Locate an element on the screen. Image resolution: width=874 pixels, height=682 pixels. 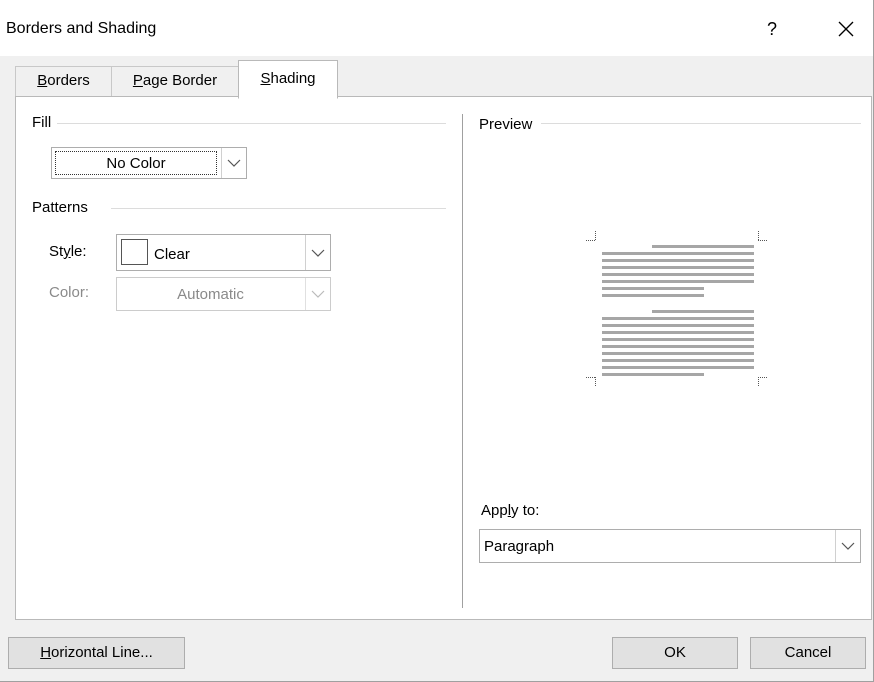
tab-page-border: Page Border is located at coordinates (175, 81).